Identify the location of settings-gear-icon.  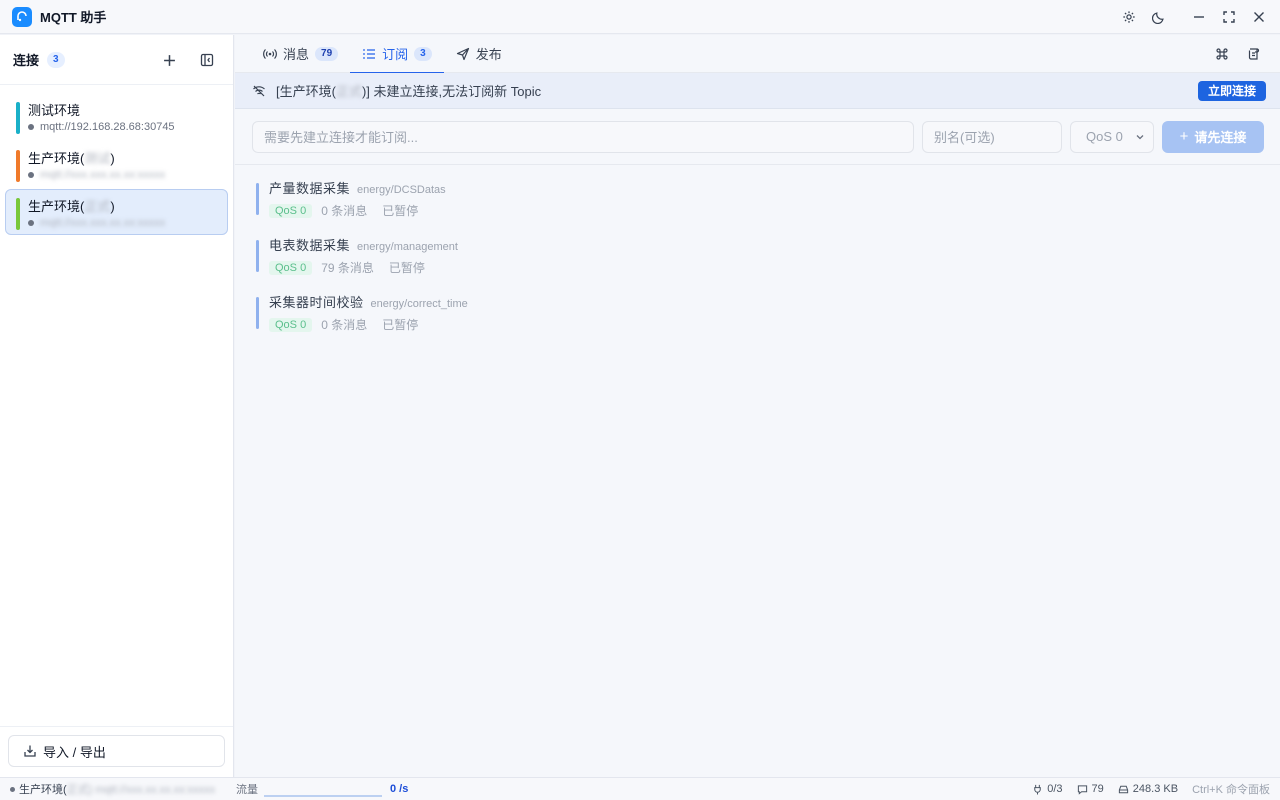
(1129, 17).